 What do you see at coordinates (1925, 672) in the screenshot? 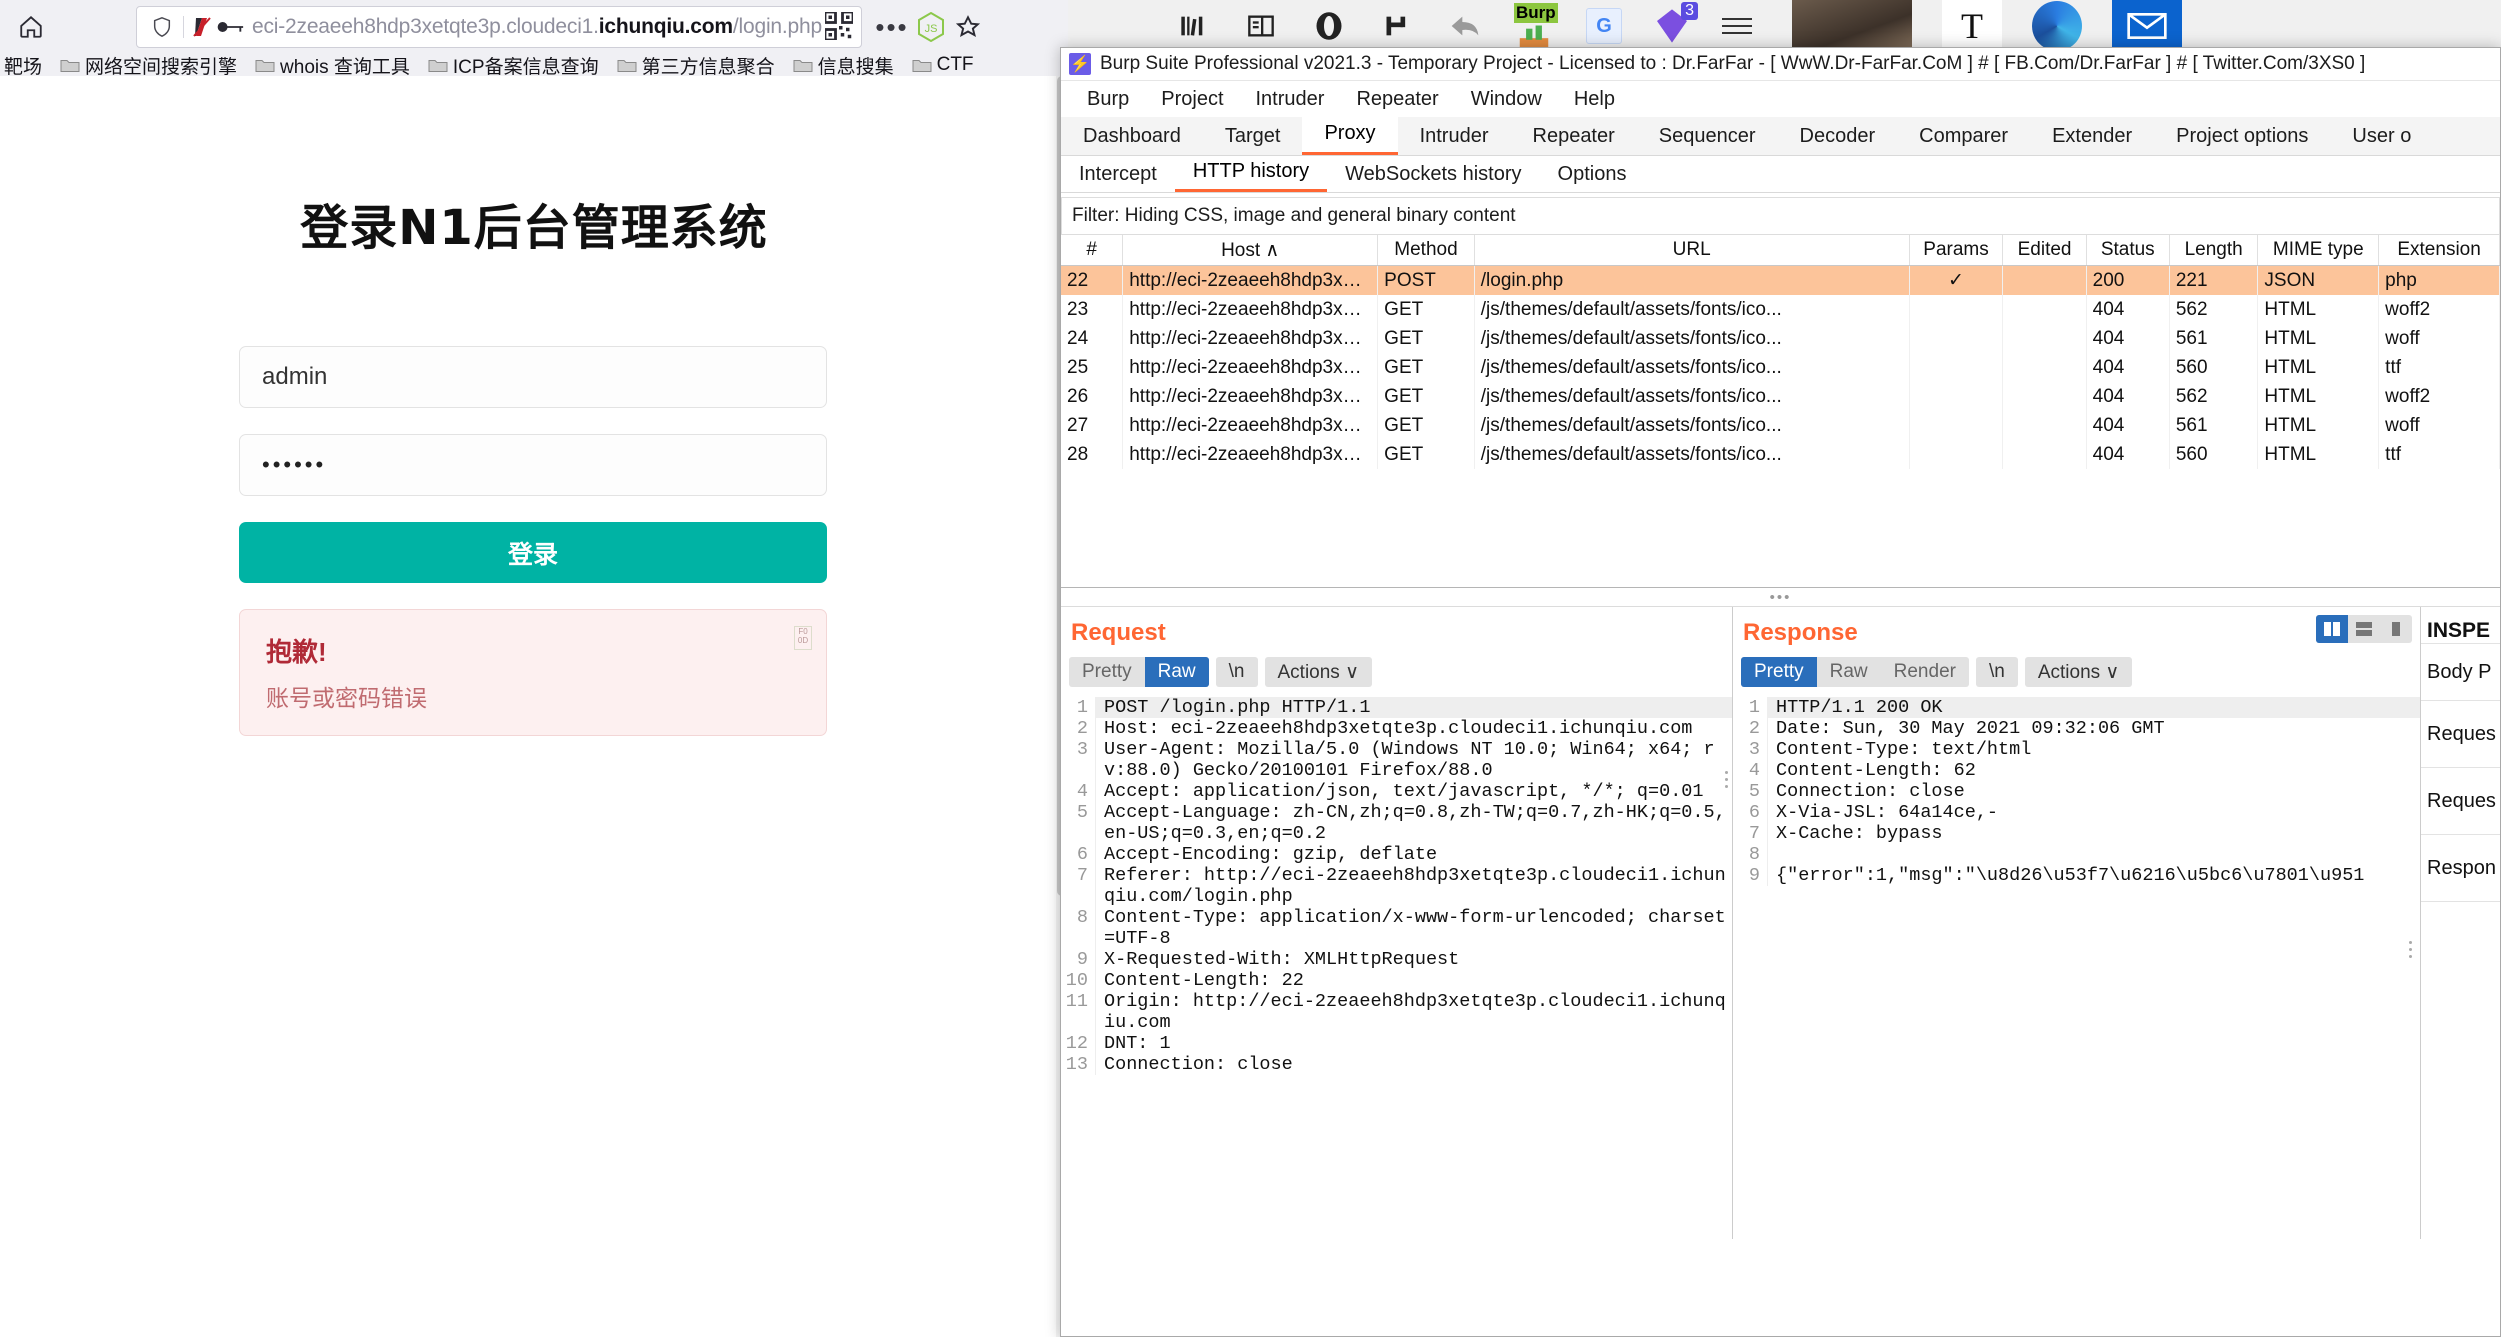
I see `response-render-button: Render` at bounding box center [1925, 672].